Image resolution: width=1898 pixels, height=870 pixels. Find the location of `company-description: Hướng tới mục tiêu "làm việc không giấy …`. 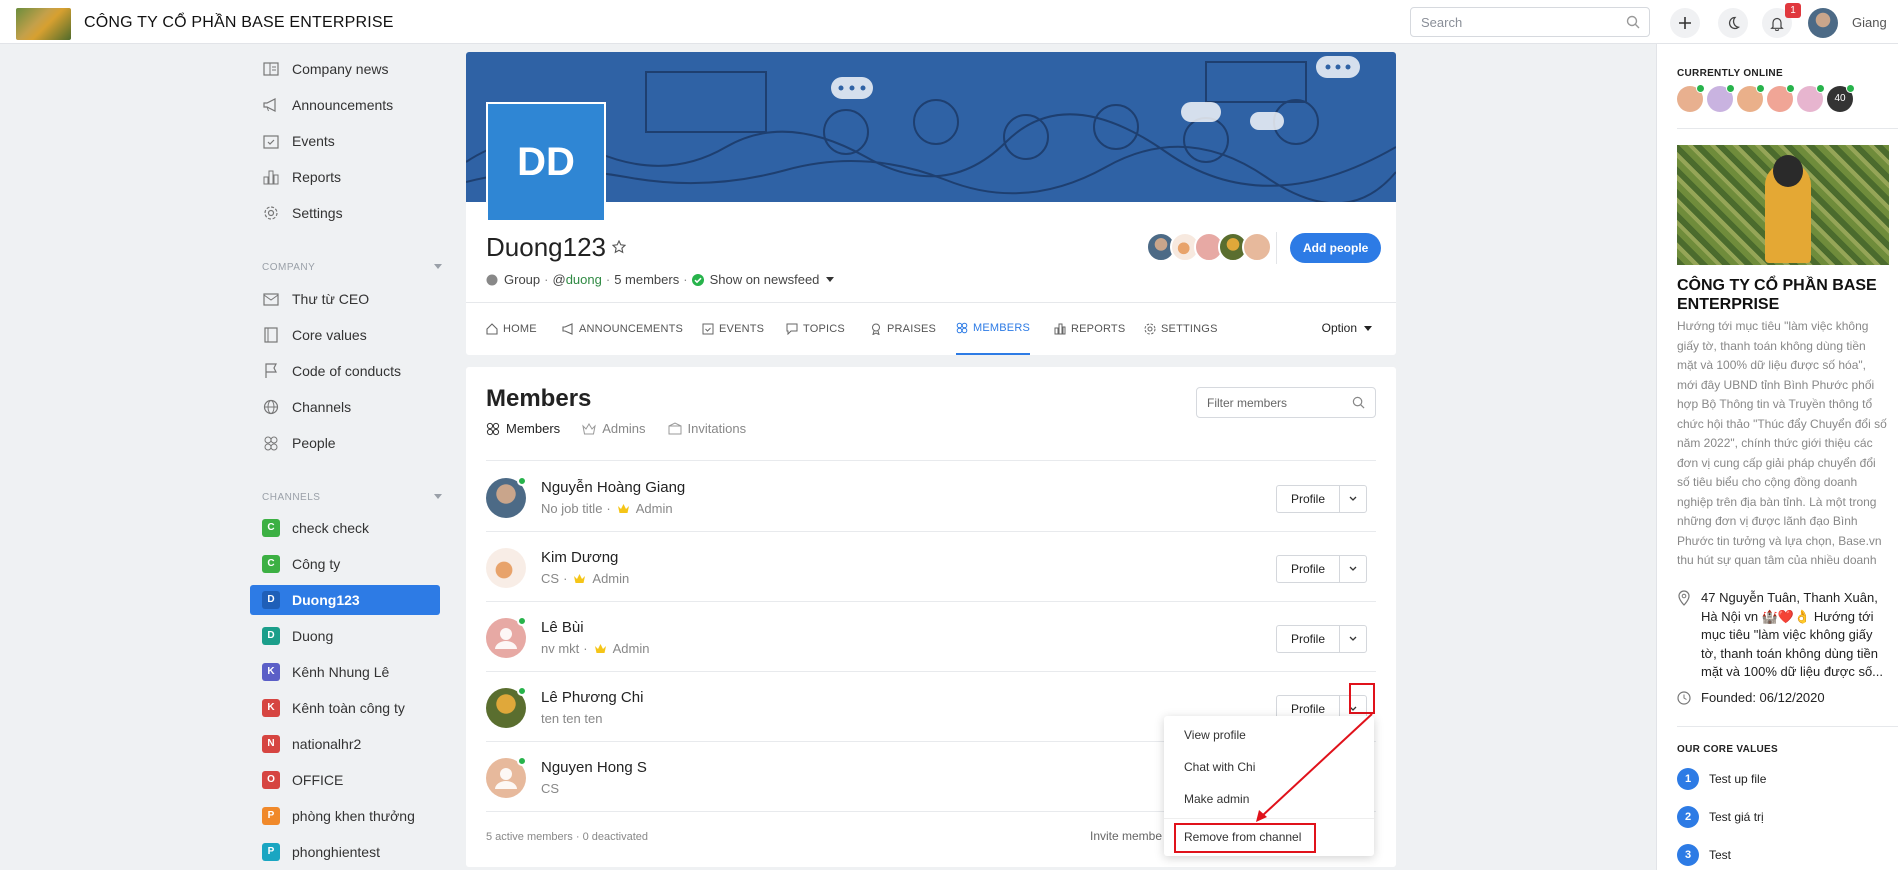

company-description: Hướng tới mục tiêu "làm việc không giấy … is located at coordinates (1782, 446).